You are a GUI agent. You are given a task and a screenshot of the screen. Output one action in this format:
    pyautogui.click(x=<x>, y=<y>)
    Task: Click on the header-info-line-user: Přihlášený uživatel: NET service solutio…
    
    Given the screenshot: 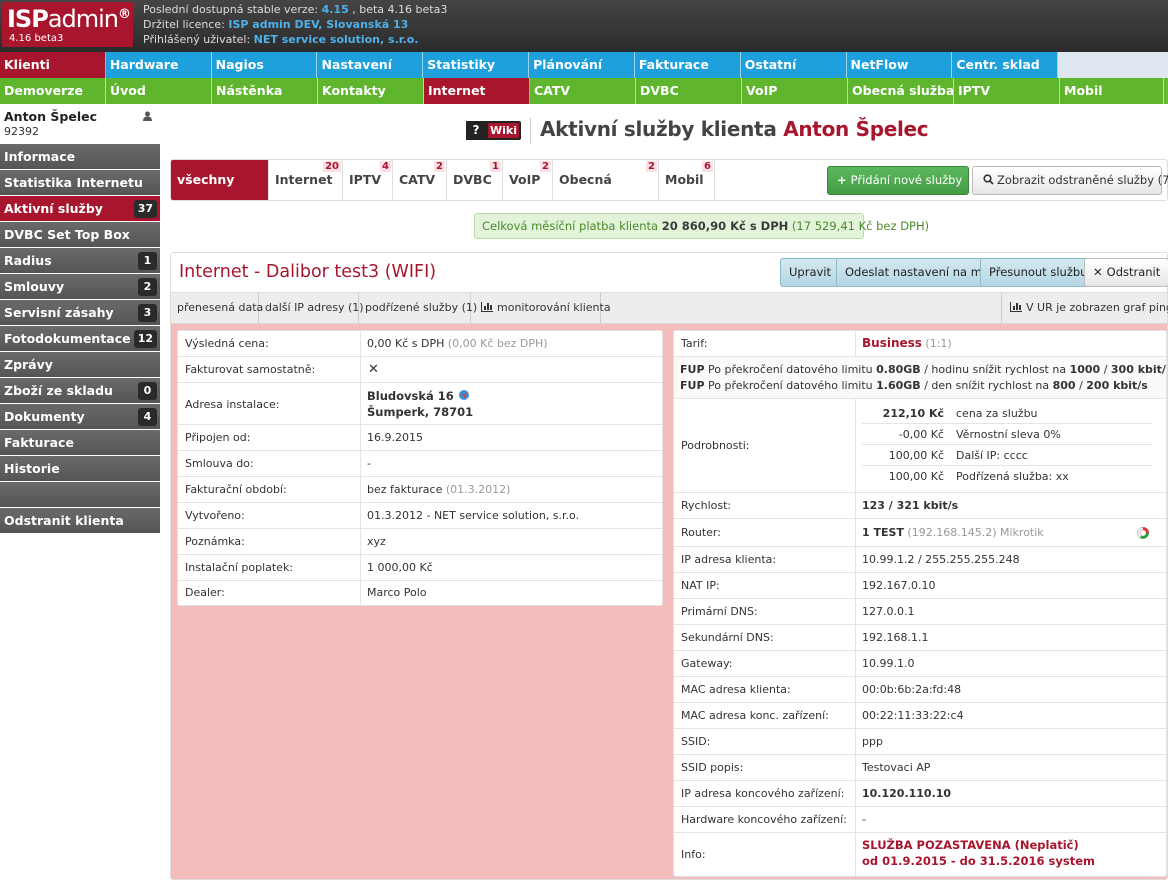 What is the action you would take?
    pyautogui.click(x=295, y=39)
    